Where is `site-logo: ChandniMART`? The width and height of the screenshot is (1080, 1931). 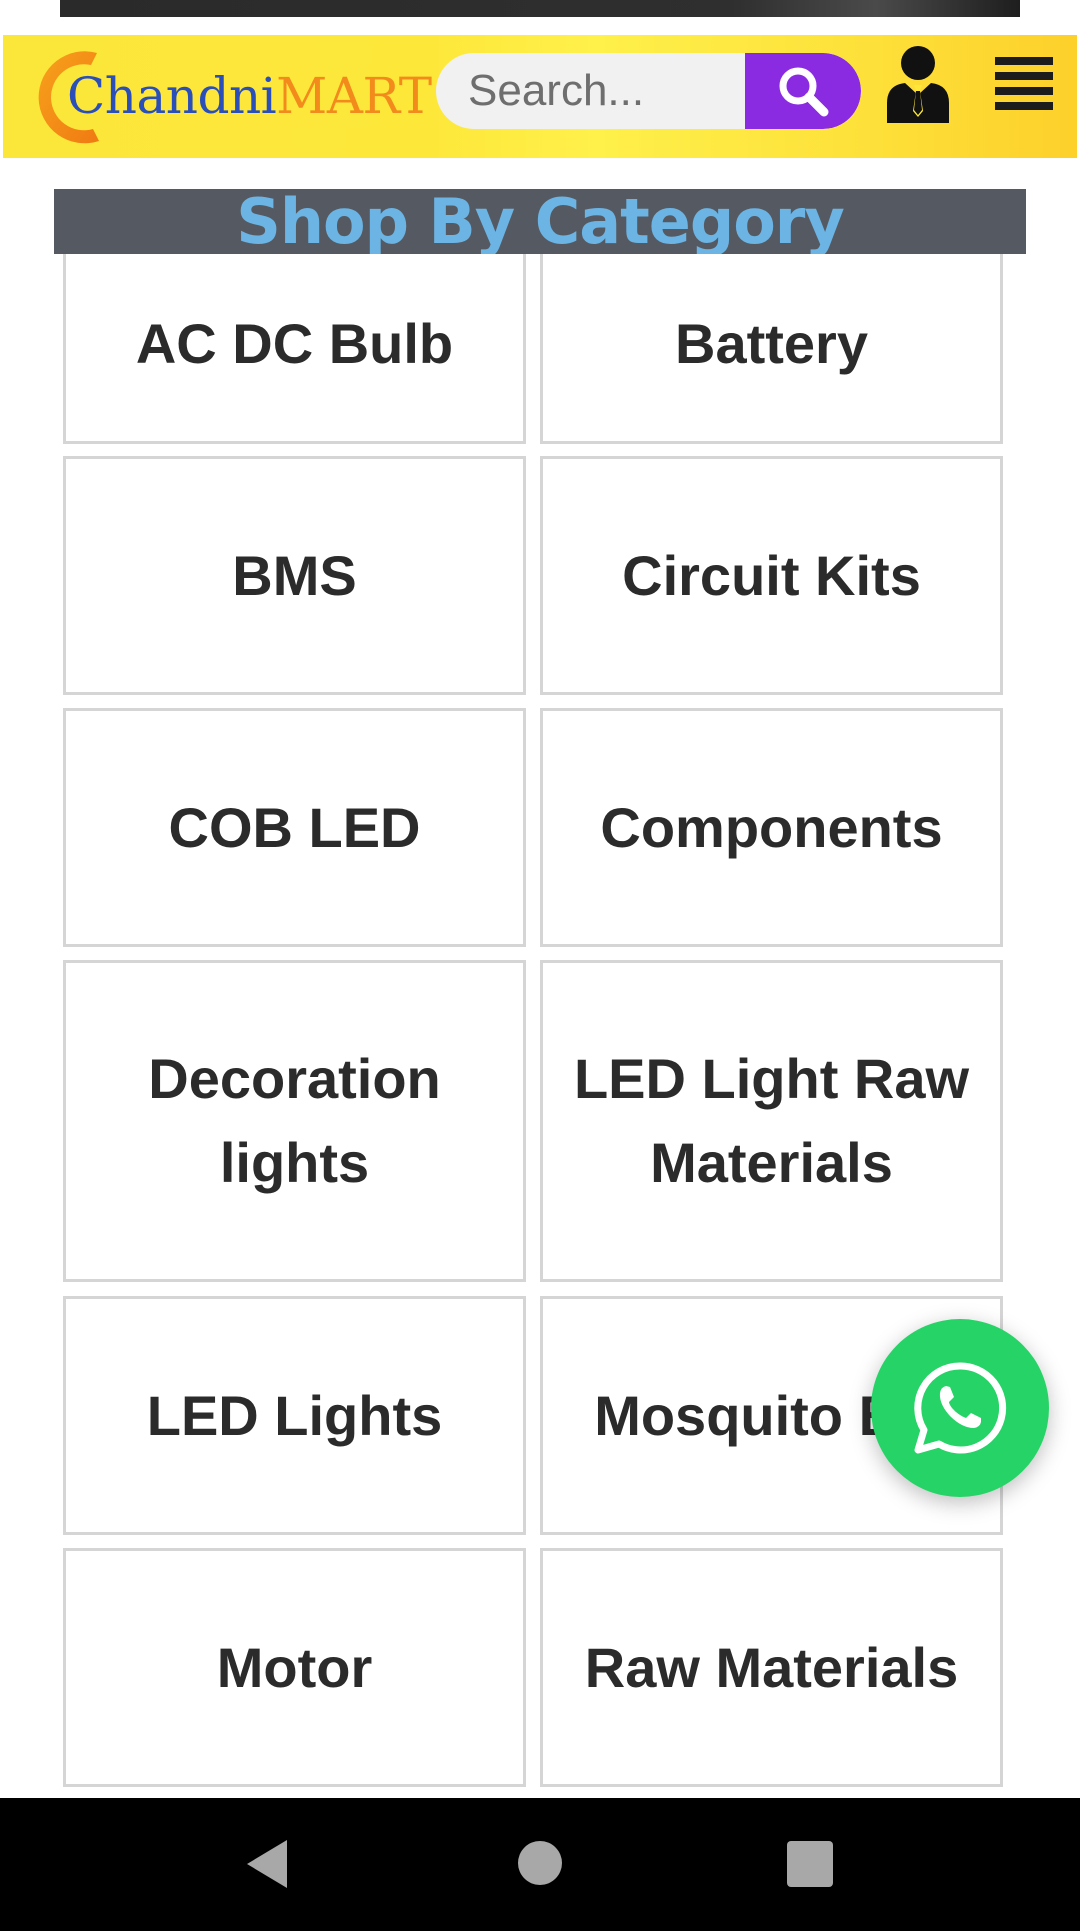 site-logo: ChandniMART is located at coordinates (229, 97).